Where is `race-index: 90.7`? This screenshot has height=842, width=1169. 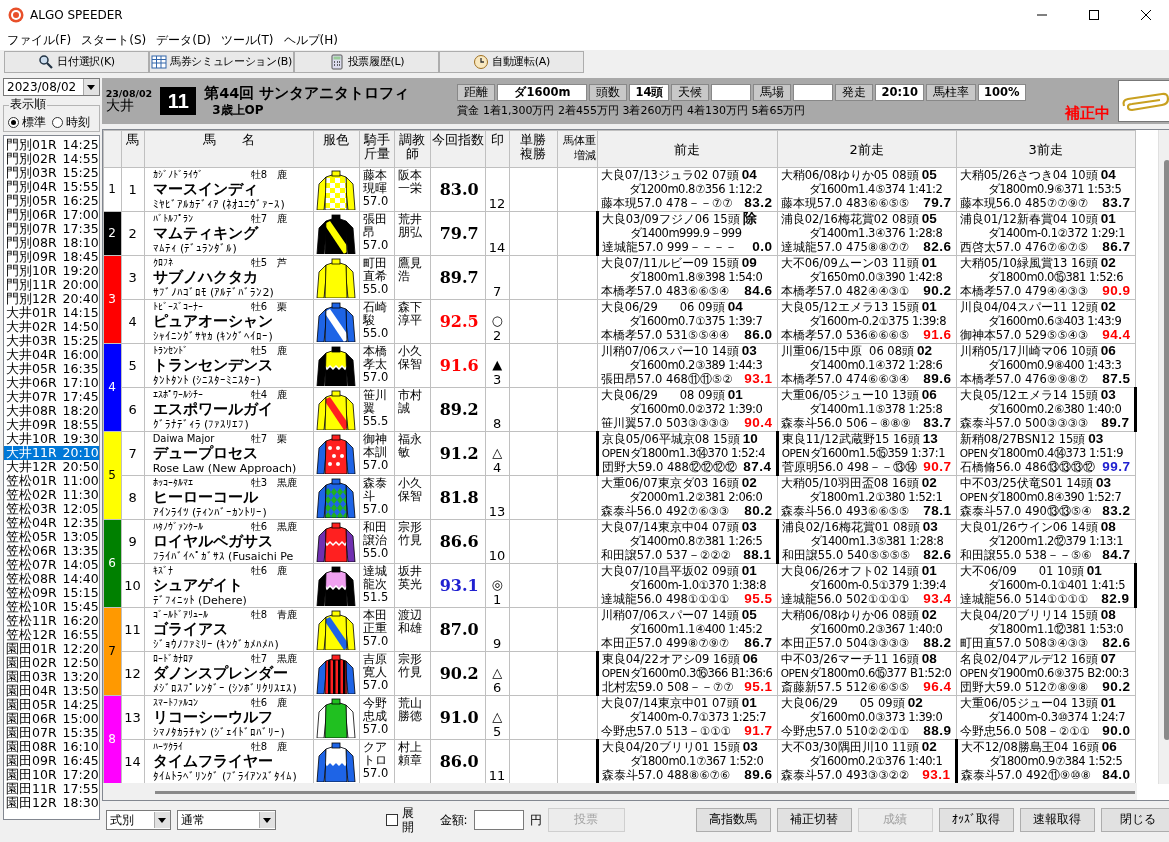
race-index: 90.7 is located at coordinates (937, 467).